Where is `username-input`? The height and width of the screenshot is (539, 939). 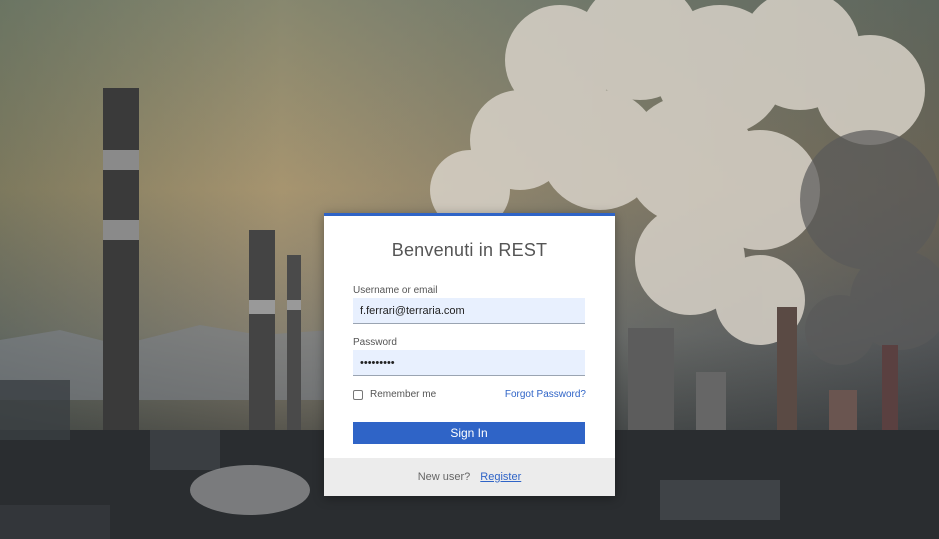
username-input is located at coordinates (469, 311).